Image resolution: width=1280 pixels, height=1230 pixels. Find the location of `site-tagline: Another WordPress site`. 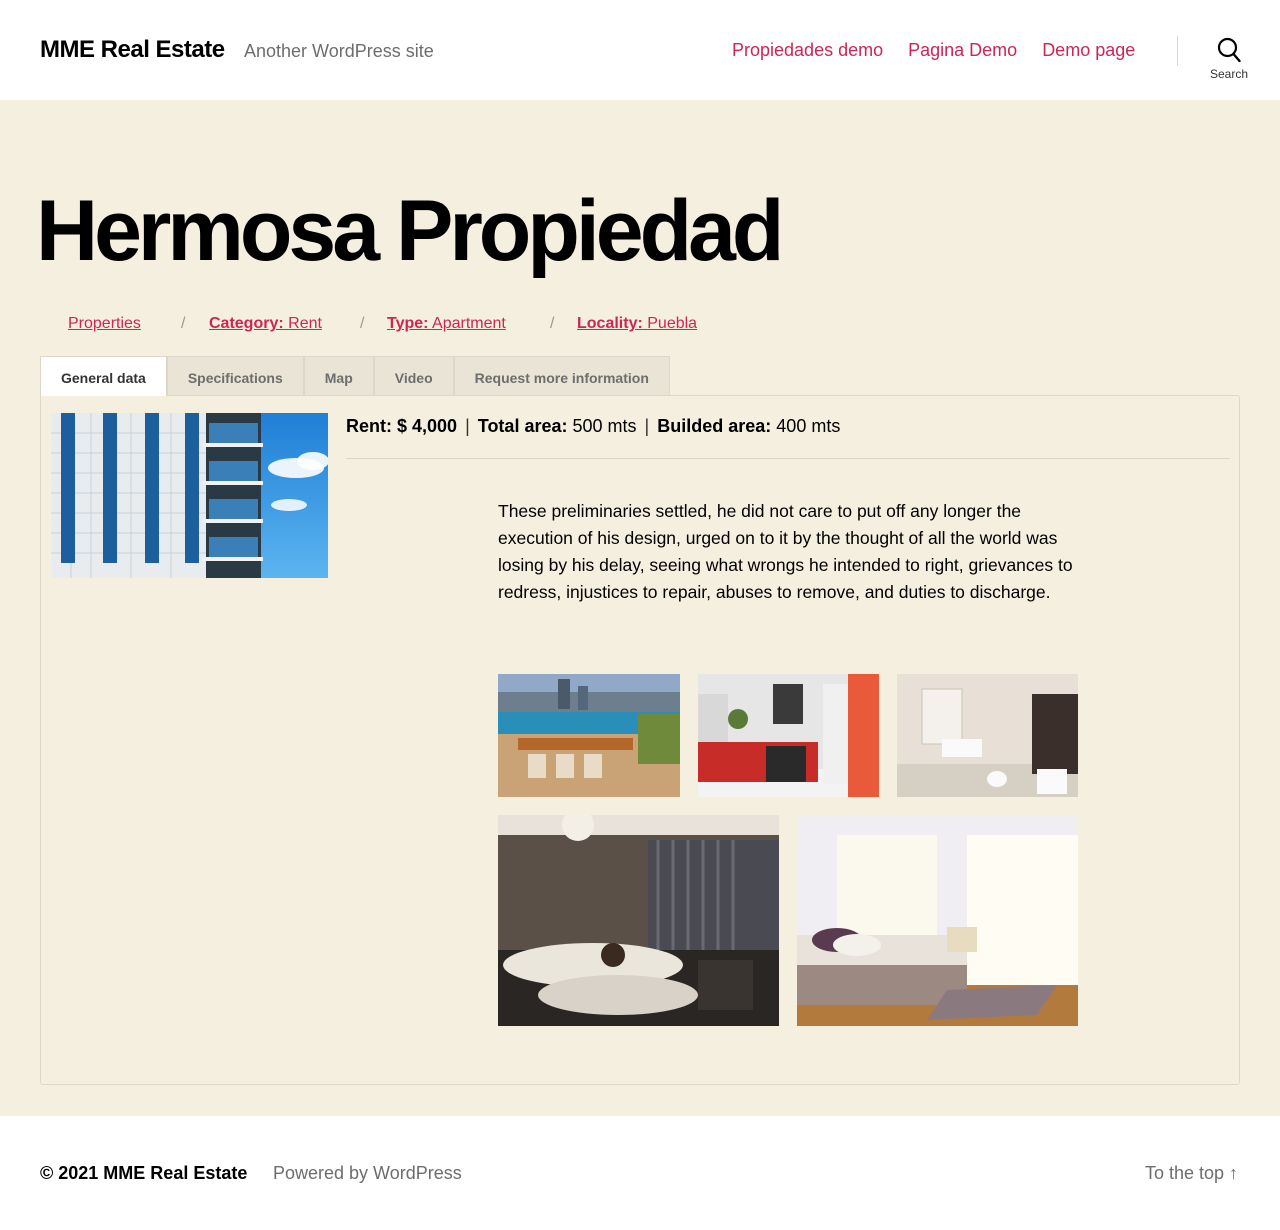

site-tagline: Another WordPress site is located at coordinates (339, 51).